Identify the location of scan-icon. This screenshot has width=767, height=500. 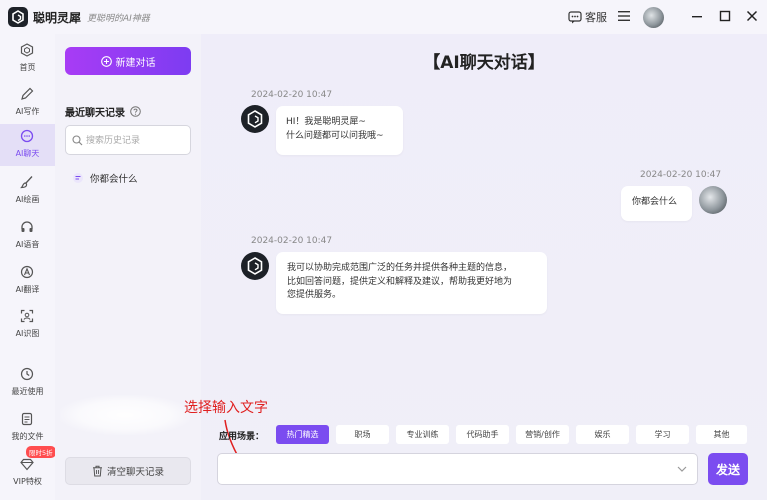
(27, 316).